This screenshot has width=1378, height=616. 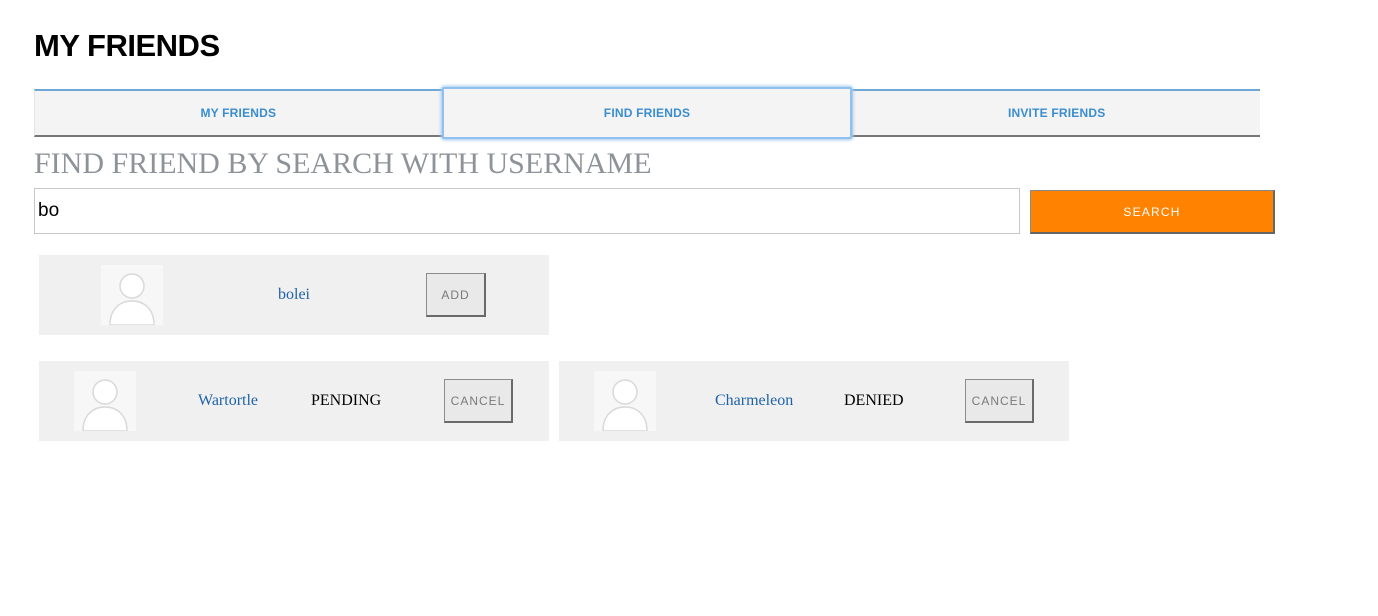 What do you see at coordinates (527, 211) in the screenshot?
I see `username-search-input` at bounding box center [527, 211].